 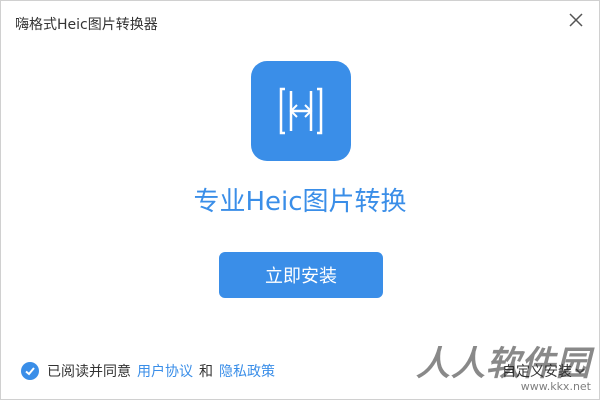 I want to click on agree-text: 已阅读并同意, so click(x=89, y=372).